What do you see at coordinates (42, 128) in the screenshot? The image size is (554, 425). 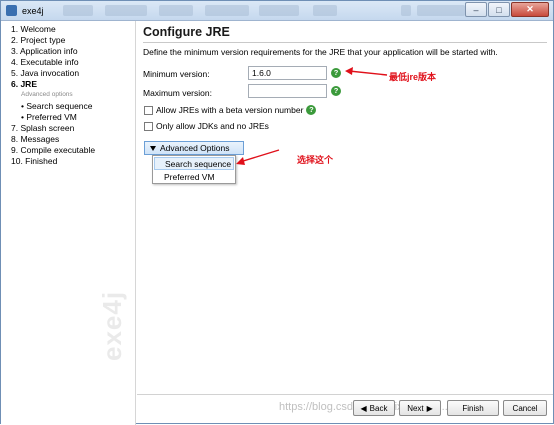 I see `step-splash-screen: 7. Splash screen` at bounding box center [42, 128].